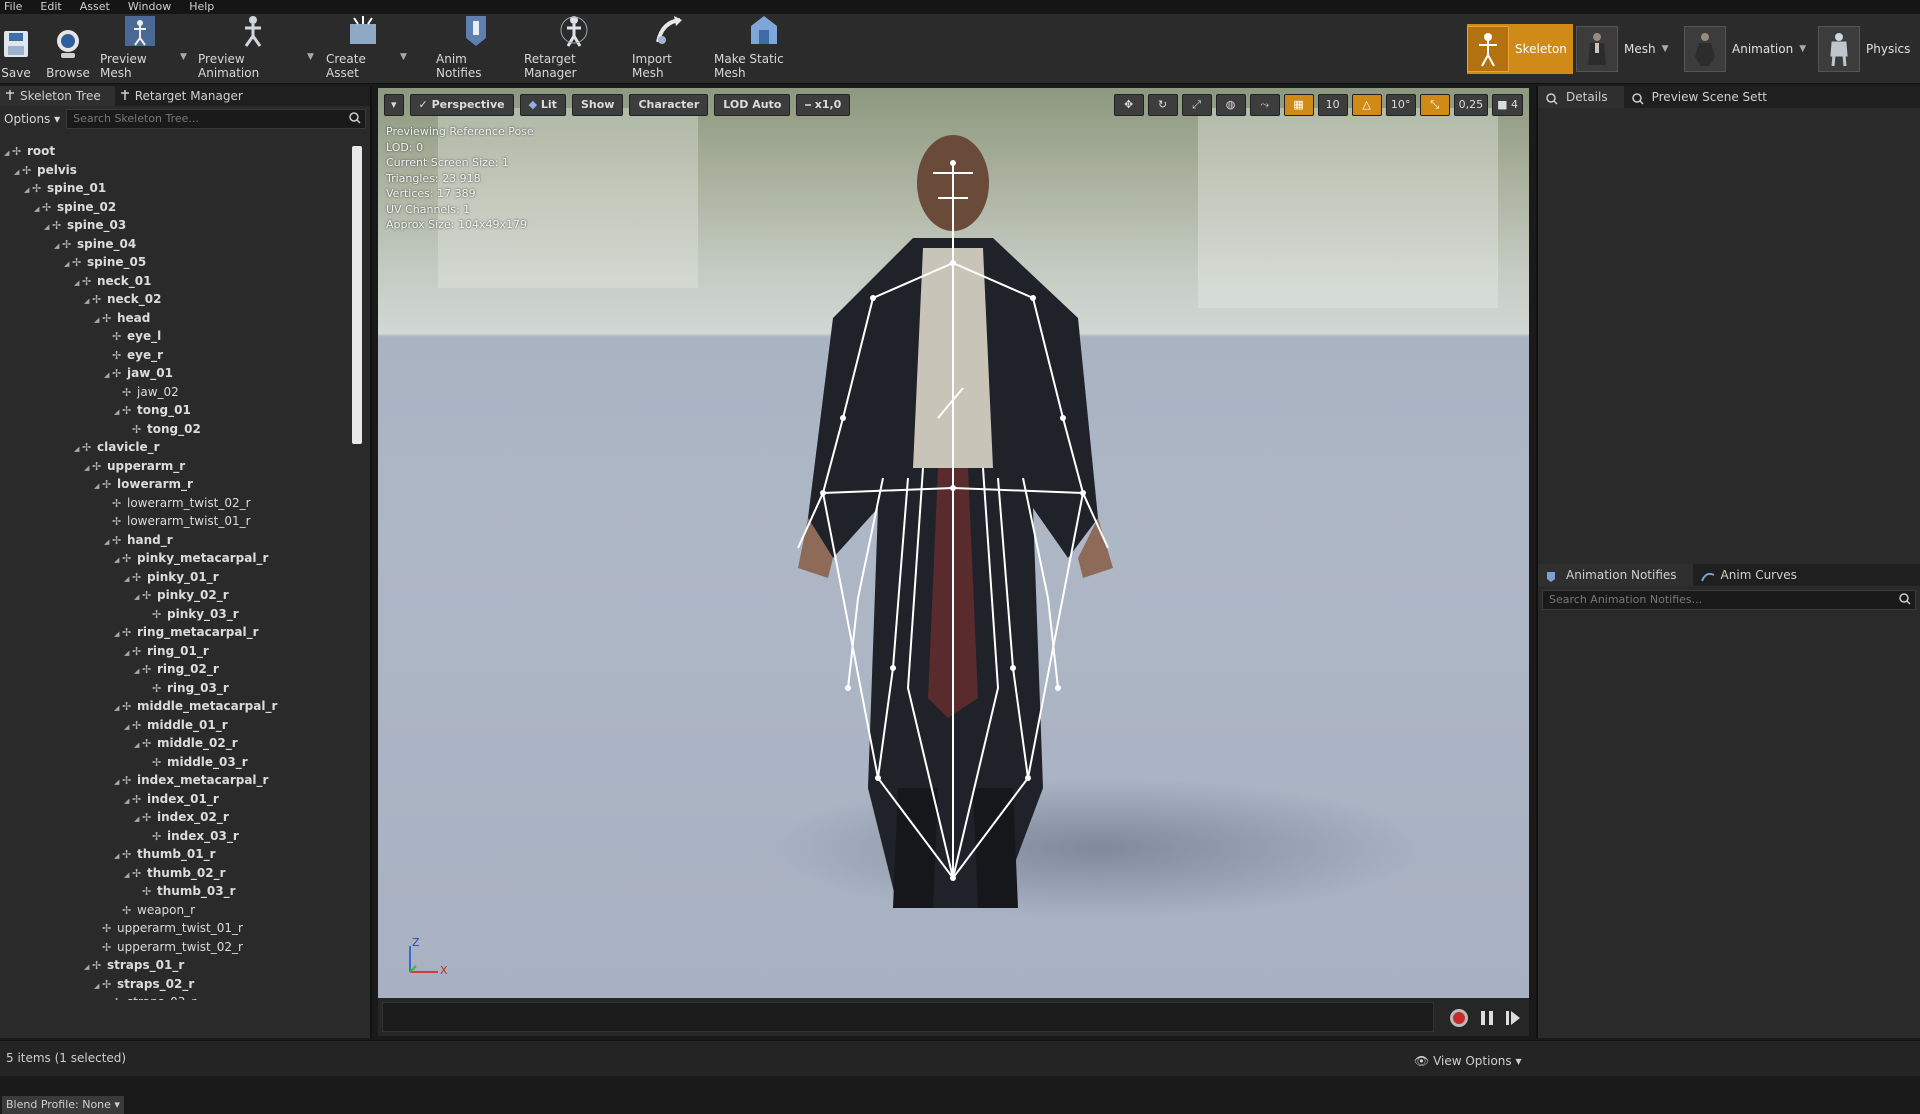 The image size is (1920, 1114). What do you see at coordinates (176, 429) in the screenshot?
I see `tree-row: ✢ tong_02` at bounding box center [176, 429].